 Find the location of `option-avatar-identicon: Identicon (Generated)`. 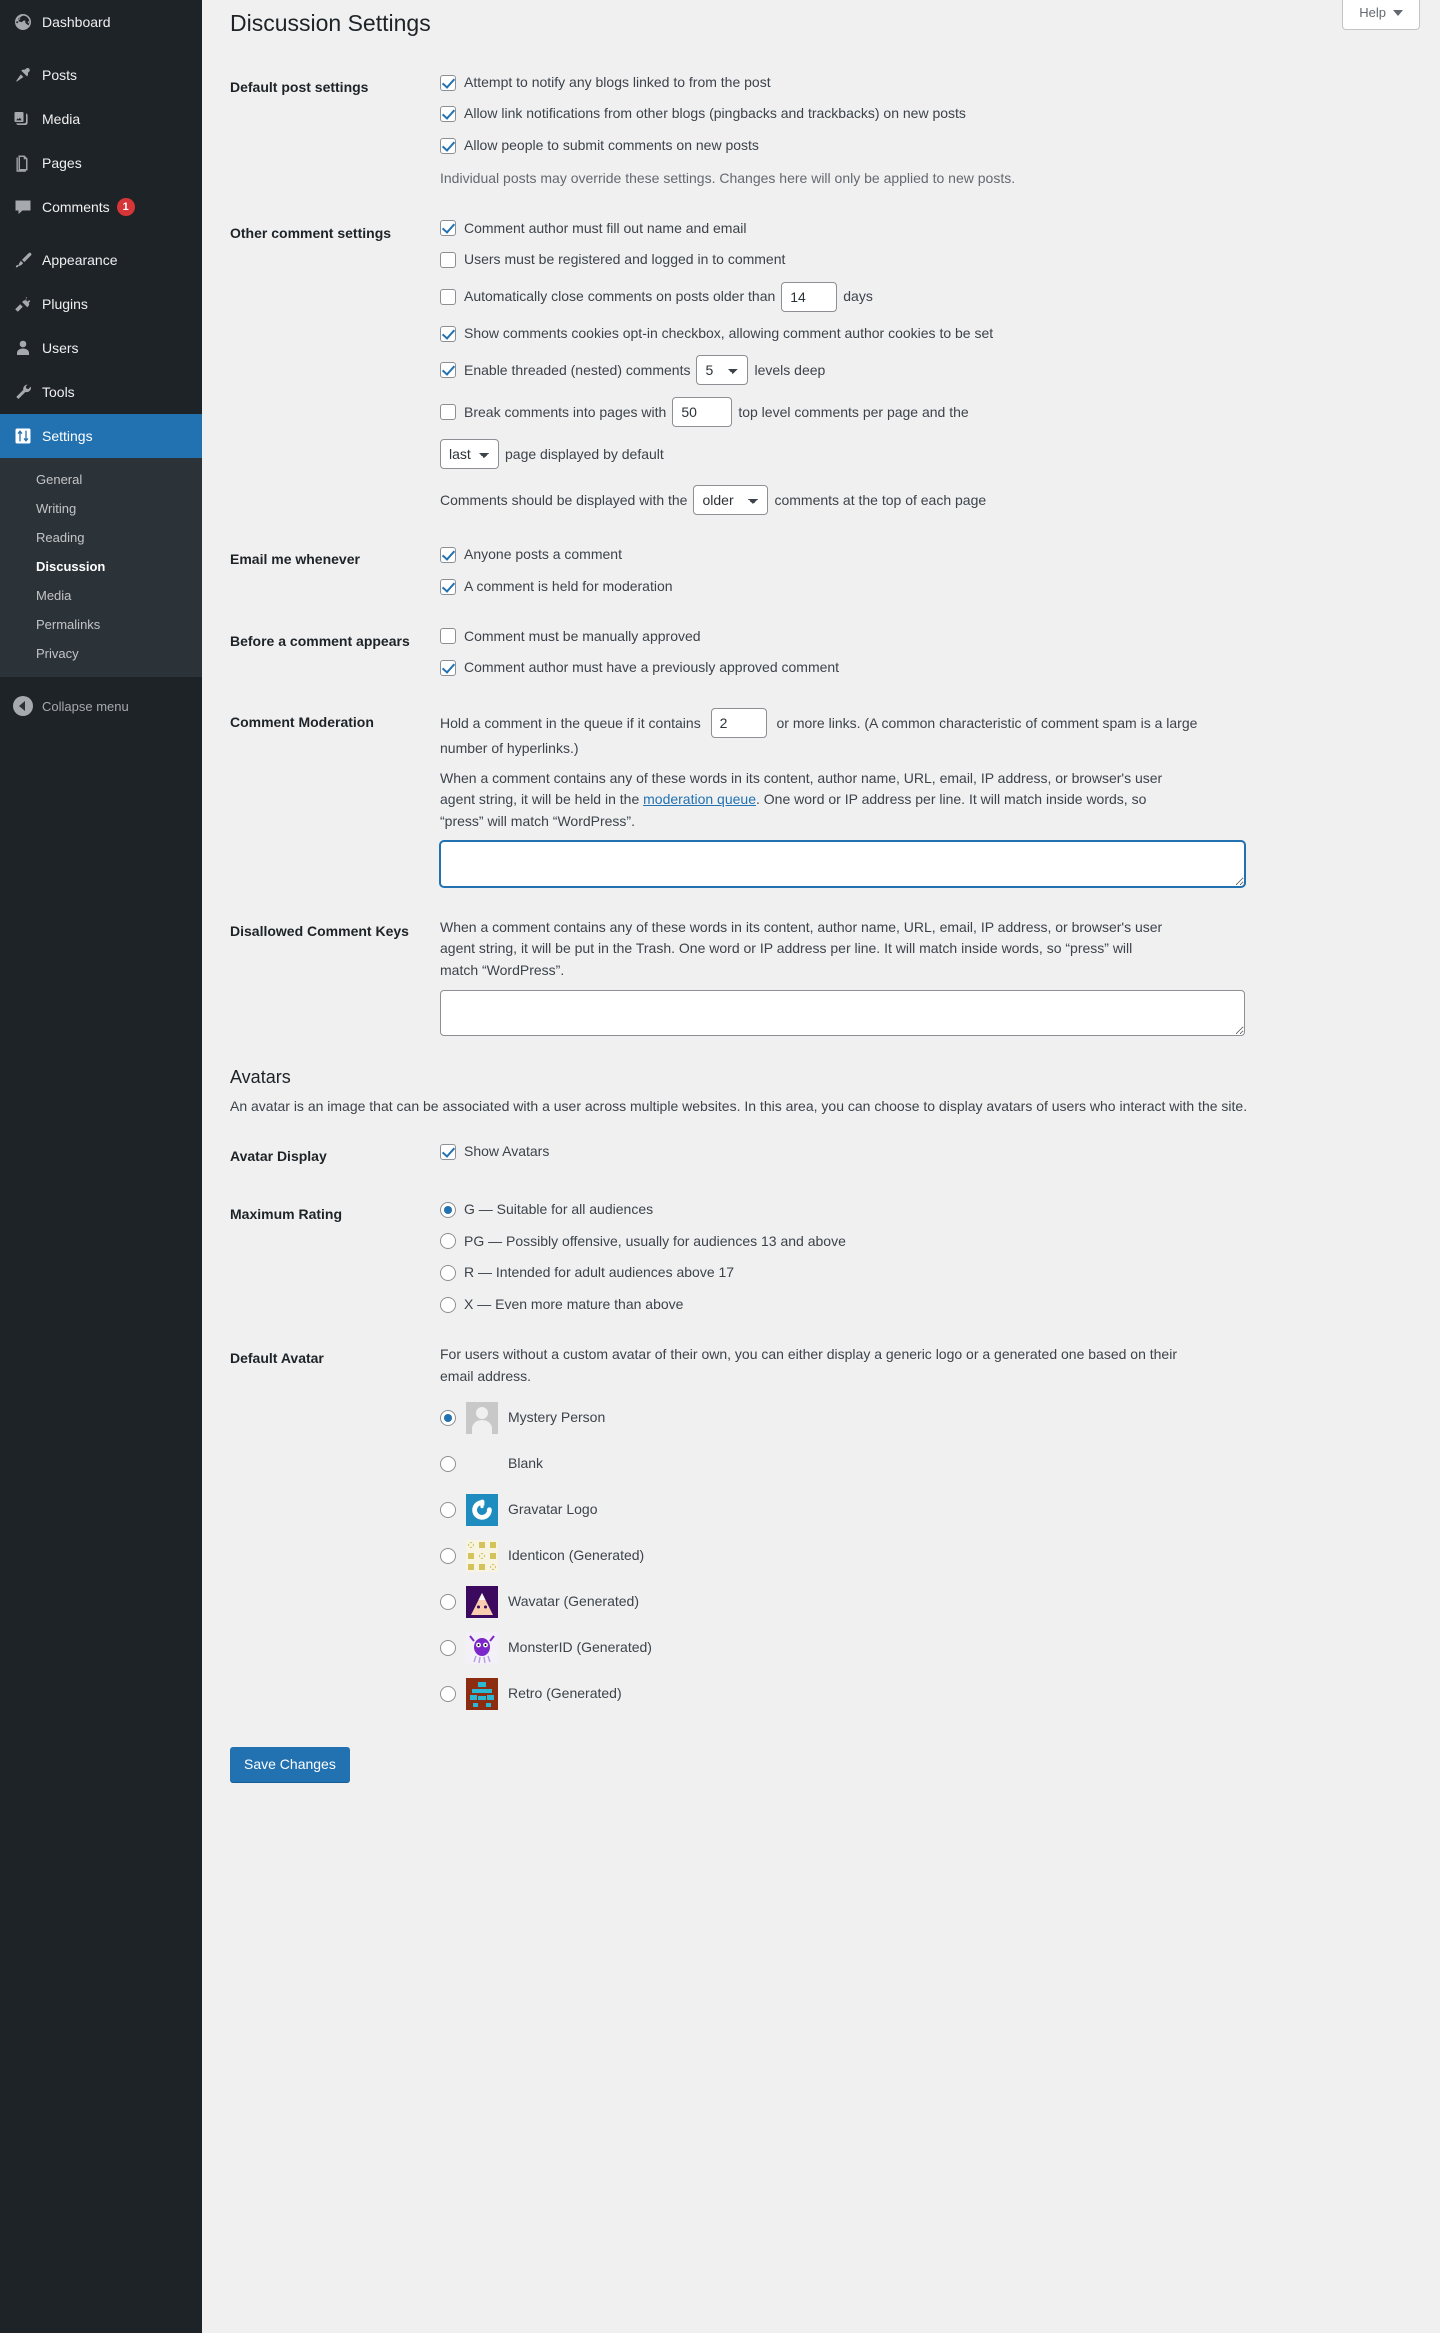

option-avatar-identicon: Identicon (Generated) is located at coordinates (925, 1555).